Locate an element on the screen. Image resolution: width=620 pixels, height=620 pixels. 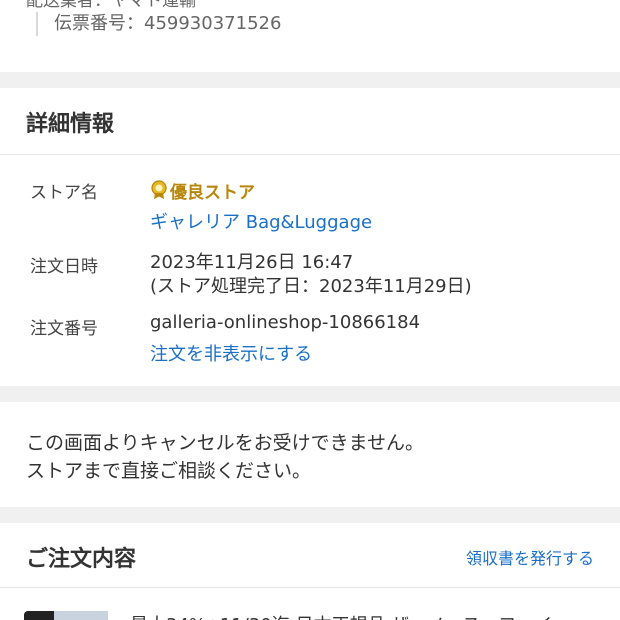
store-name-link: ギャレリア Bag&Luggage is located at coordinates (261, 221).